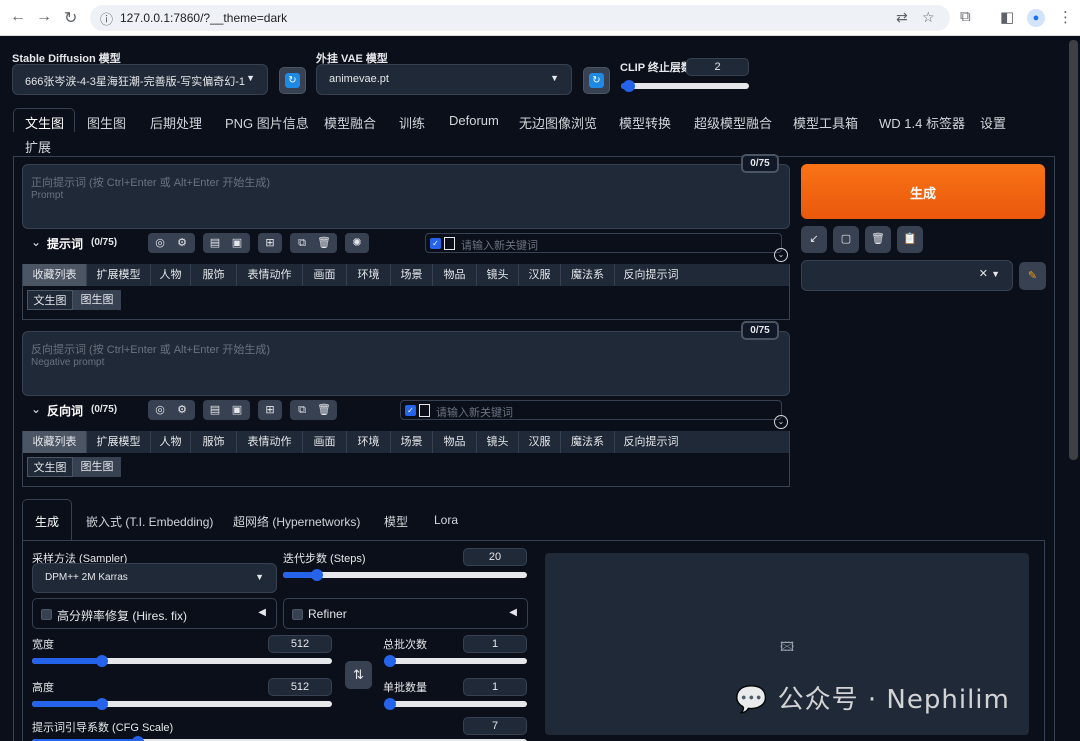 Image resolution: width=1080 pixels, height=741 pixels. I want to click on width-slider, so click(182, 661).